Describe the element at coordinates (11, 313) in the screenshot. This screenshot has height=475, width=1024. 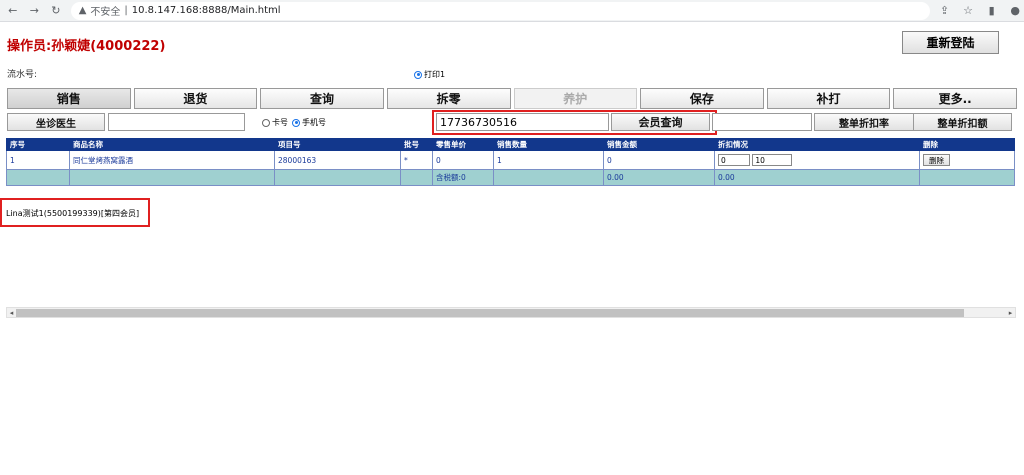
I see `scroll-left-icon: ◂` at that location.